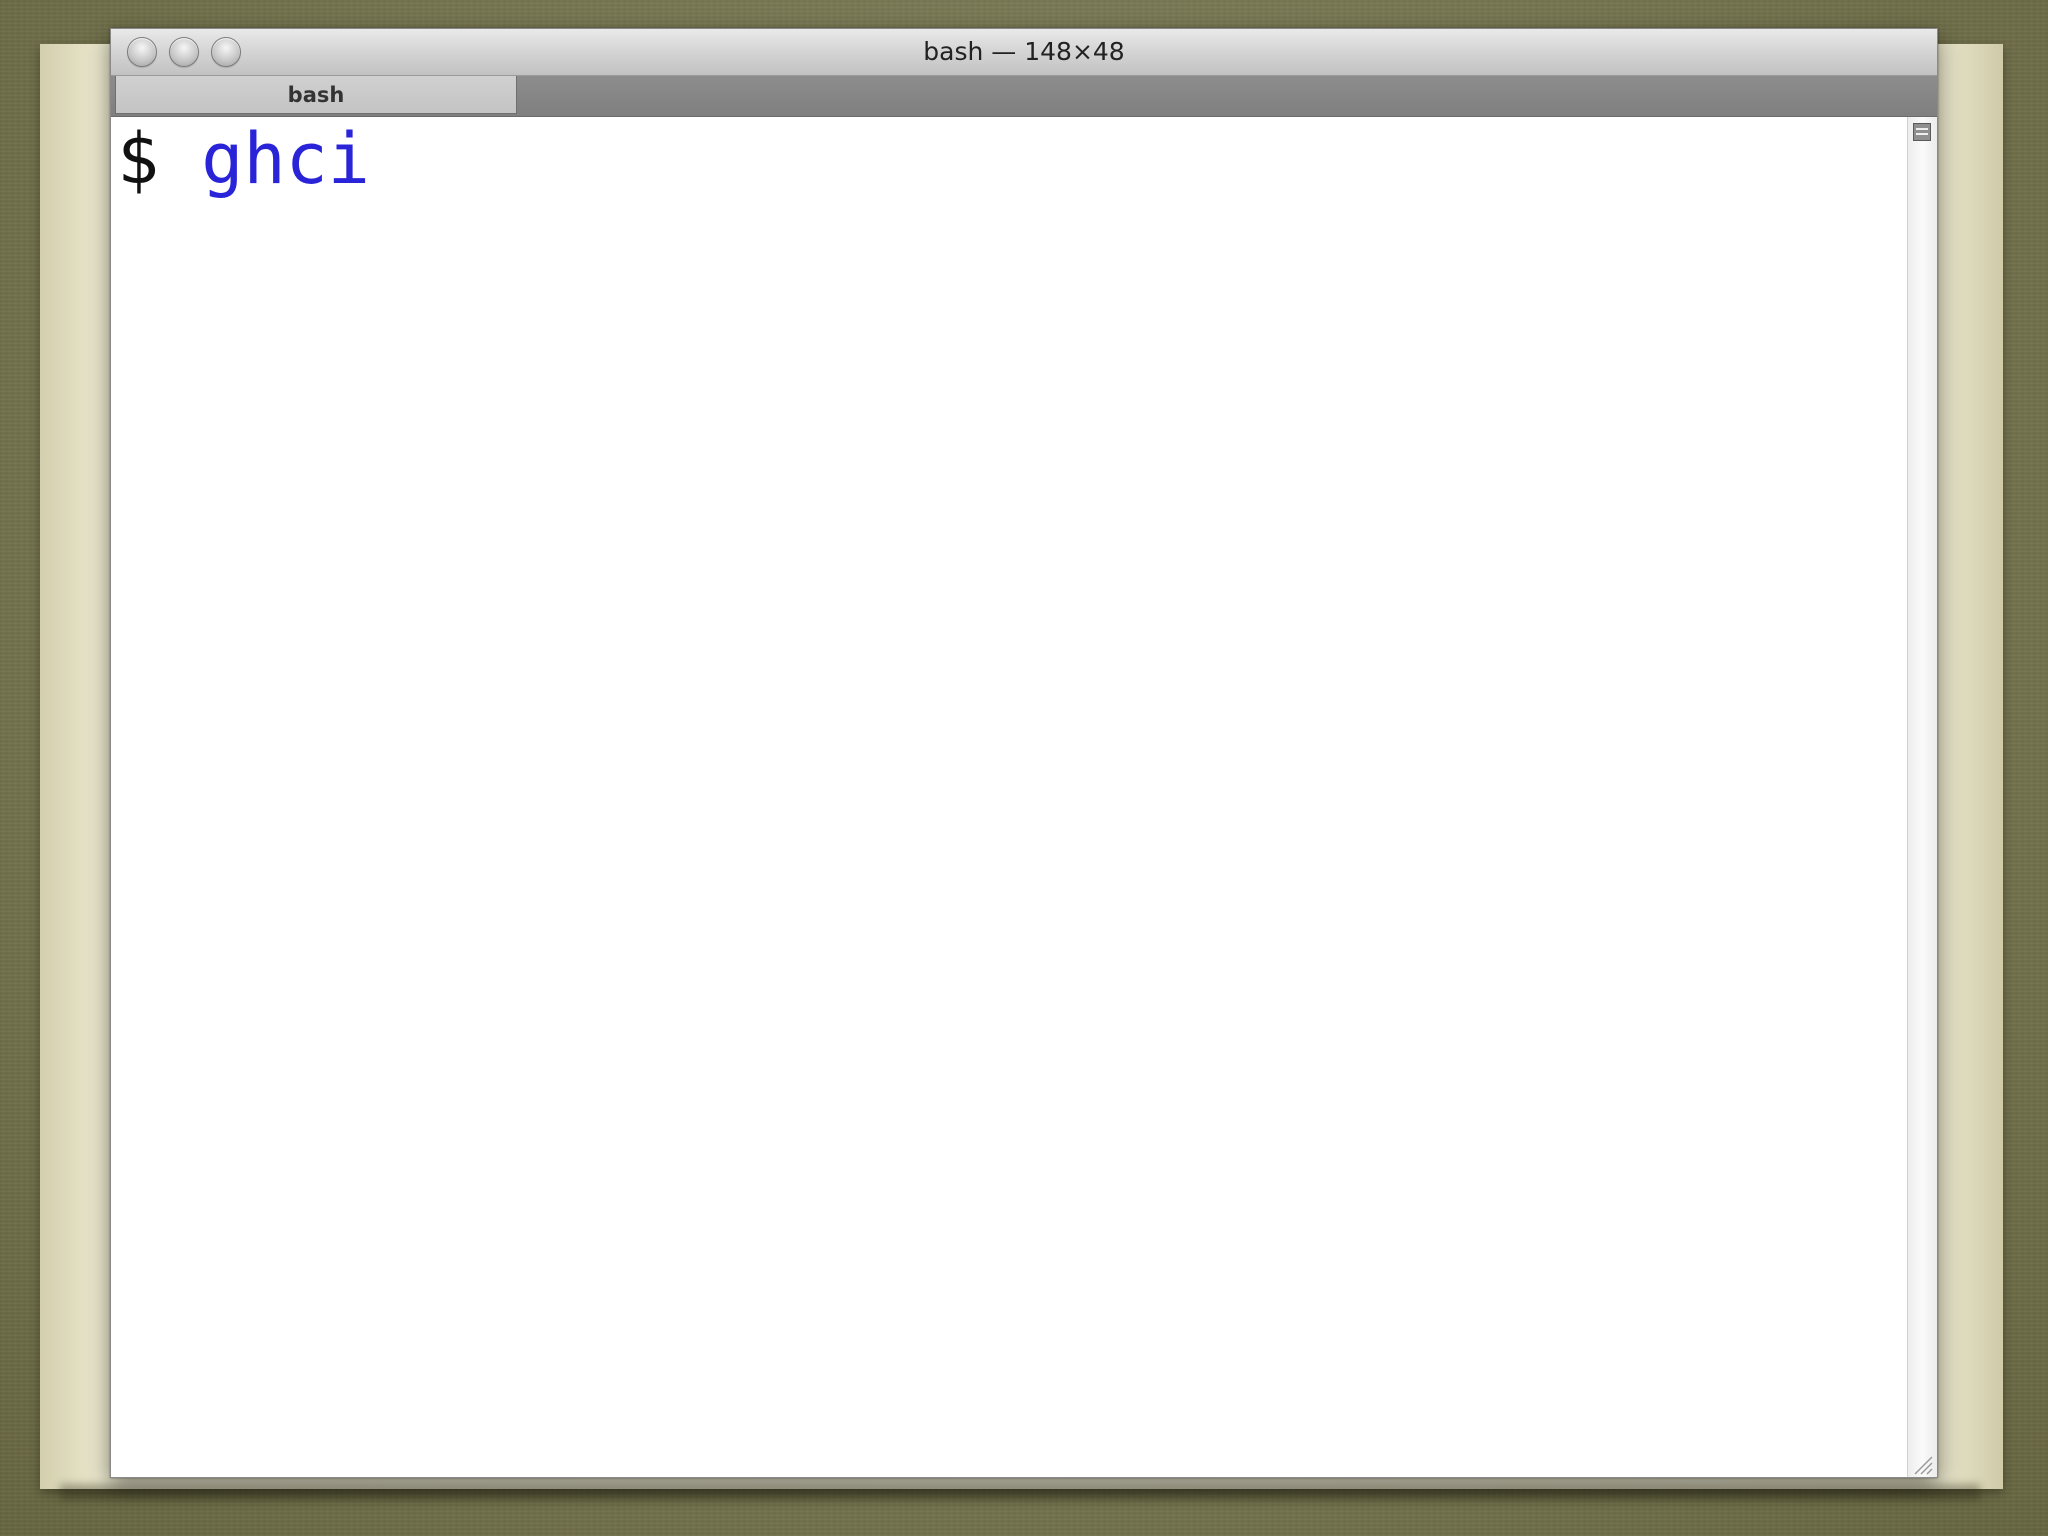 The width and height of the screenshot is (2048, 1536). Describe the element at coordinates (285, 159) in the screenshot. I see `typed-command: ghci` at that location.